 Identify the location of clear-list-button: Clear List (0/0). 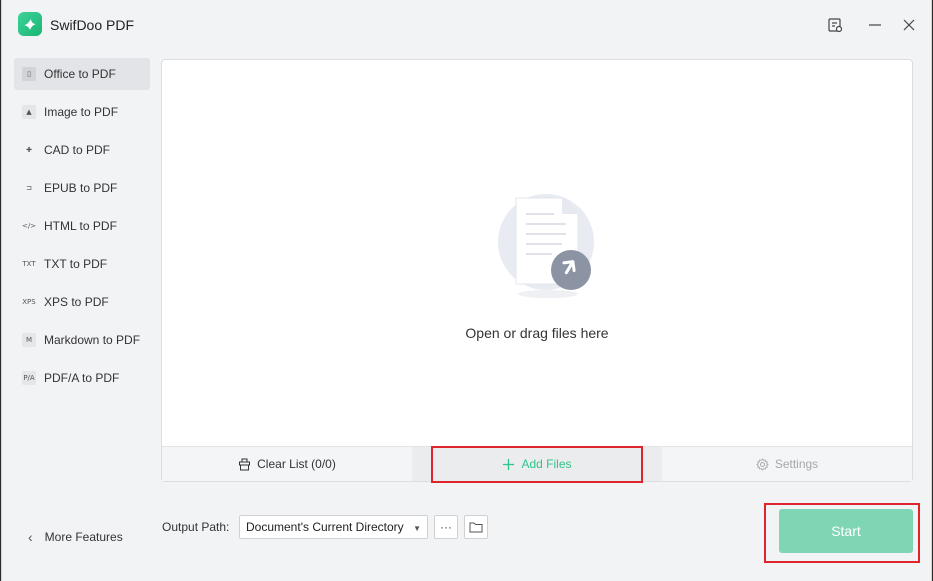
(287, 464).